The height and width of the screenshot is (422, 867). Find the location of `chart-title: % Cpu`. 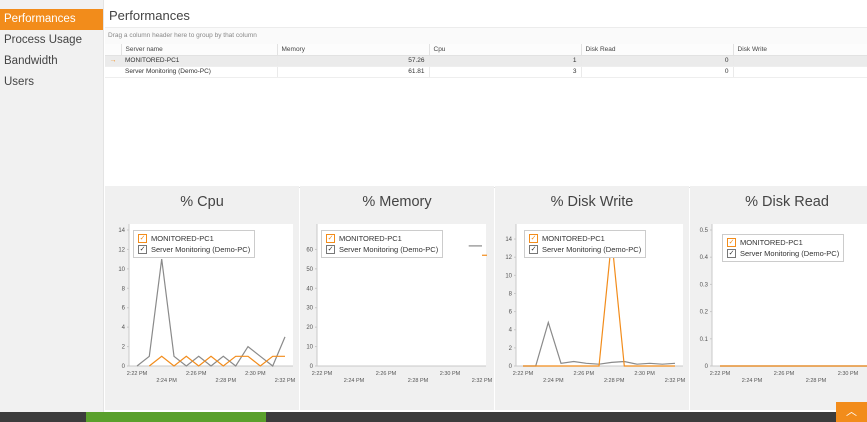

chart-title: % Cpu is located at coordinates (202, 202).